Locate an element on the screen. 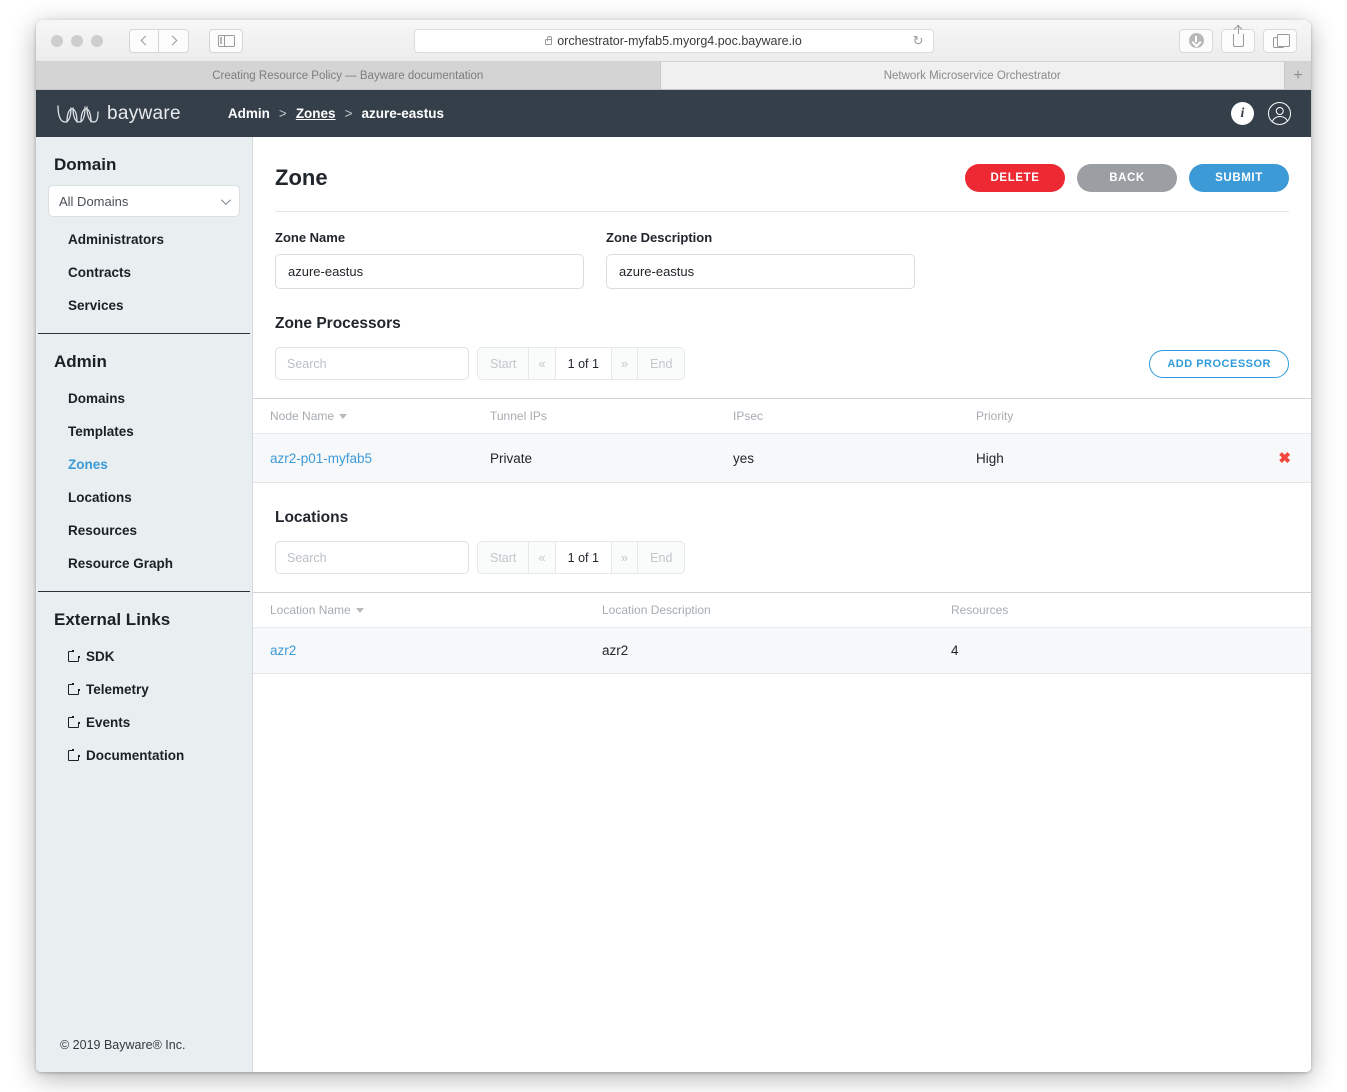  column-header-node-name: Node Name is located at coordinates (371, 416).